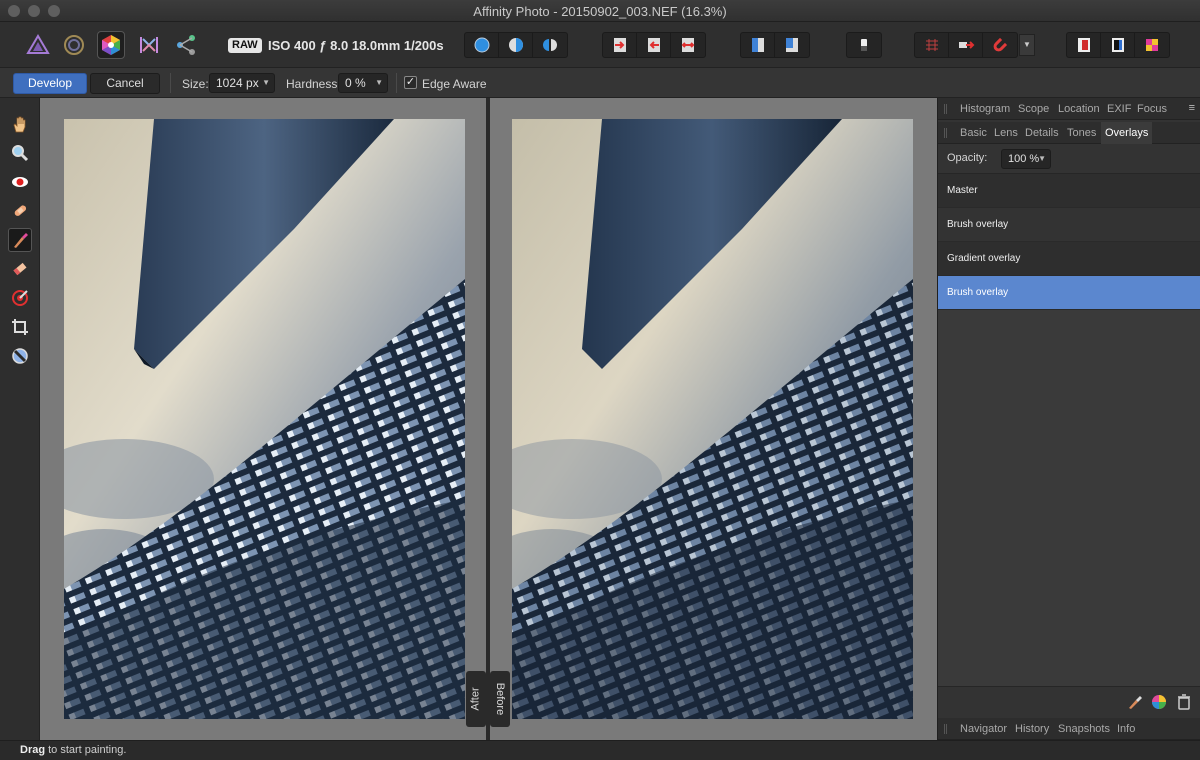 This screenshot has width=1200, height=760. Describe the element at coordinates (1152, 45) in the screenshot. I see `tones-clip-icon` at that location.